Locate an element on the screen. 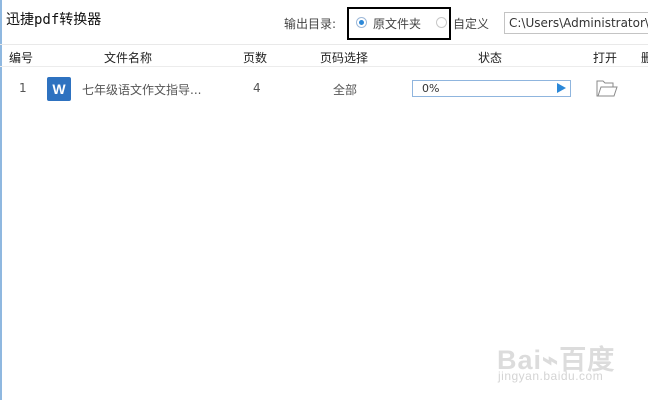 The image size is (648, 400). watermark-url: jingyan.baidu.com is located at coordinates (551, 376).